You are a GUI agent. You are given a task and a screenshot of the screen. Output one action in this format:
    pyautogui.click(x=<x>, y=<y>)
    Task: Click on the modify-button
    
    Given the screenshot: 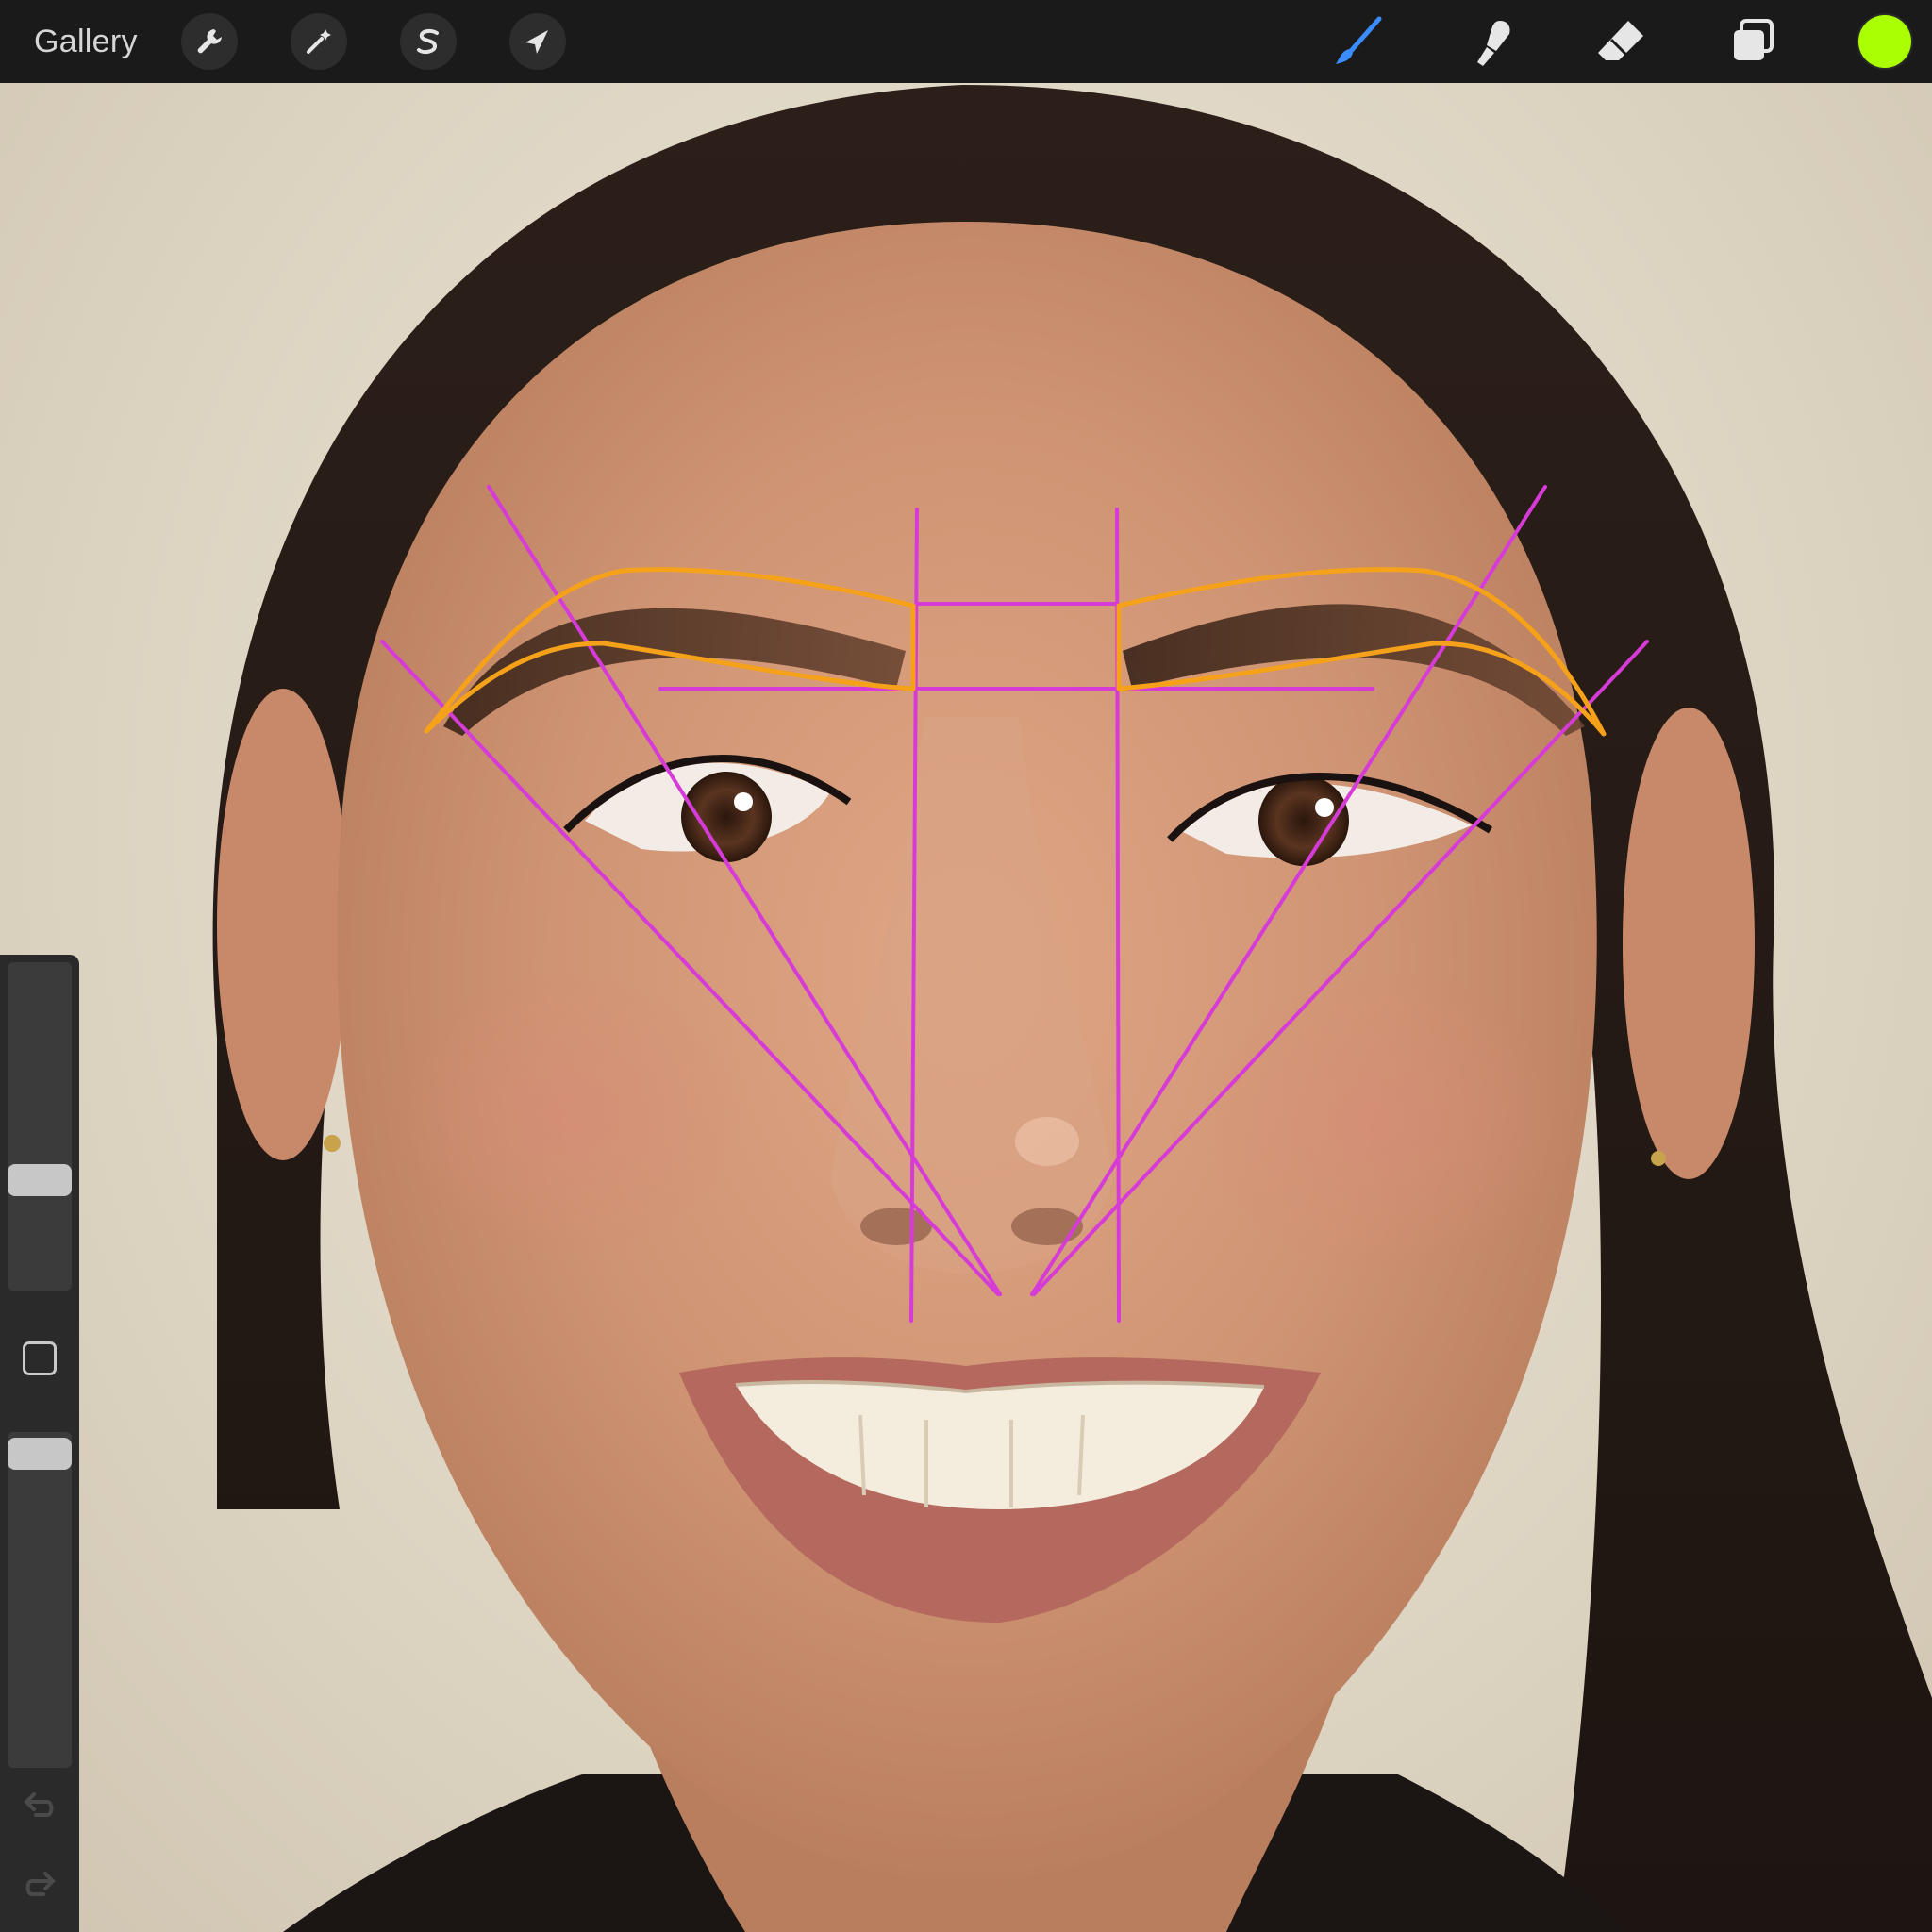 What is the action you would take?
    pyautogui.click(x=40, y=1358)
    